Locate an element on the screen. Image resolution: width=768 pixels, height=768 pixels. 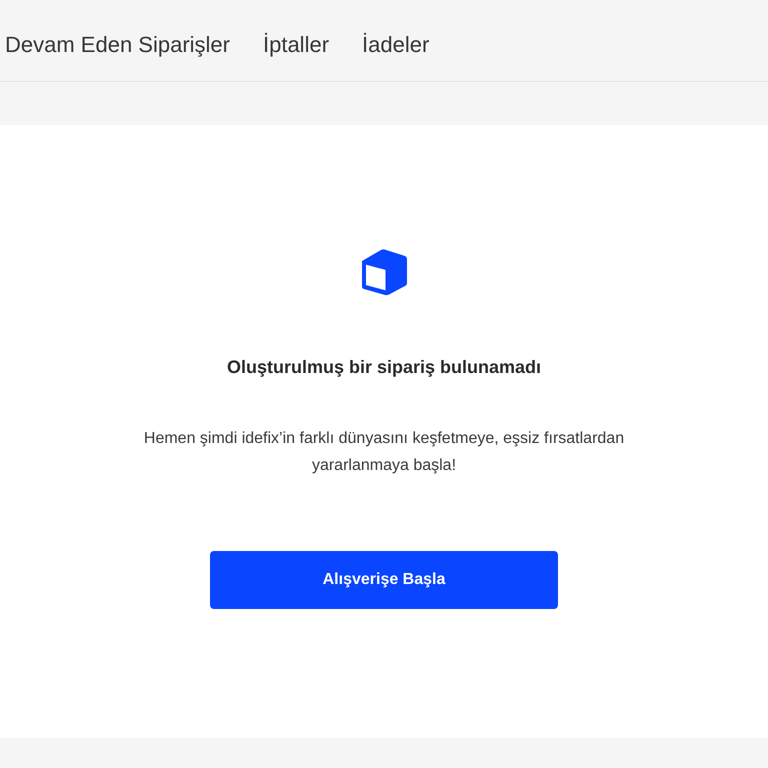
cube-icon is located at coordinates (384, 272).